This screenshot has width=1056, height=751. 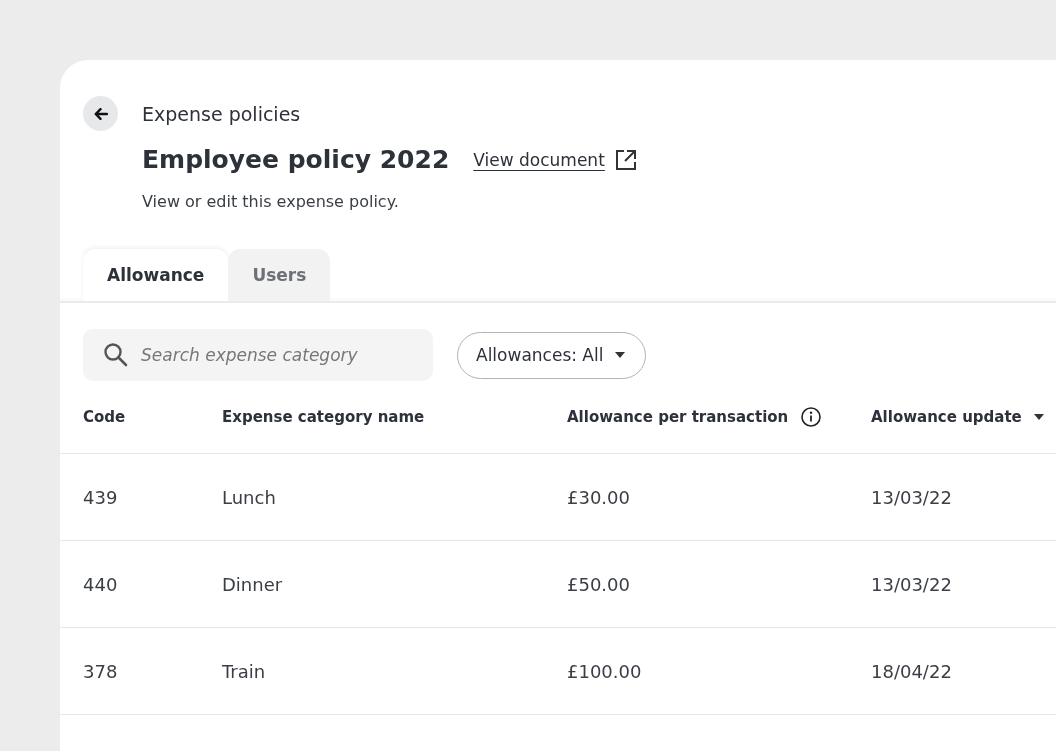 I want to click on table-cell: 439, so click(x=100, y=497).